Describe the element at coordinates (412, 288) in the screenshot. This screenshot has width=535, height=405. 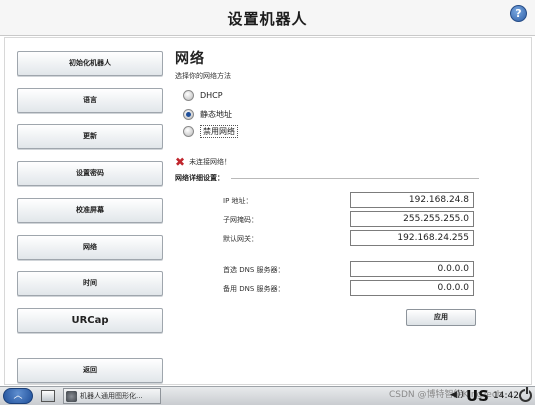
I see `alternate-dns-field: 0.0.0.0` at that location.